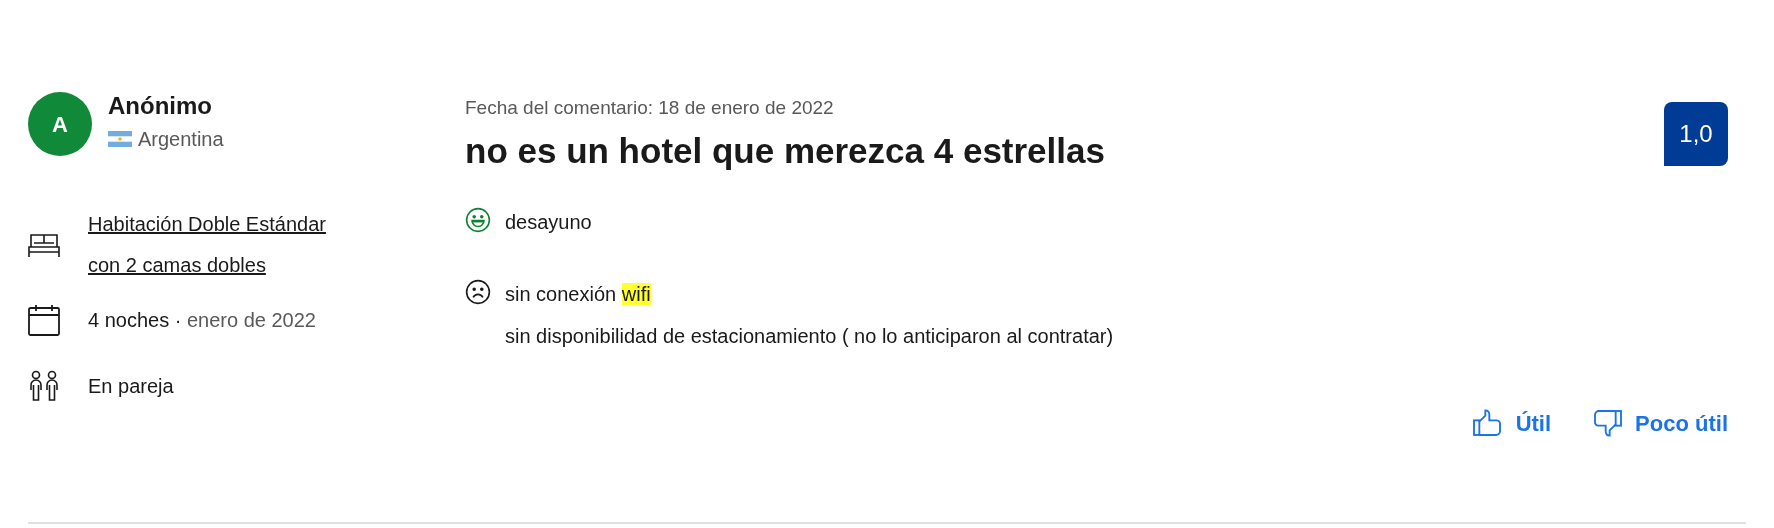 Image resolution: width=1774 pixels, height=528 pixels. What do you see at coordinates (44, 386) in the screenshot?
I see `people-icon` at bounding box center [44, 386].